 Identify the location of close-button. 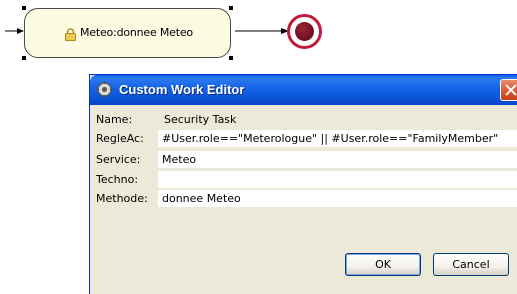
(508, 90).